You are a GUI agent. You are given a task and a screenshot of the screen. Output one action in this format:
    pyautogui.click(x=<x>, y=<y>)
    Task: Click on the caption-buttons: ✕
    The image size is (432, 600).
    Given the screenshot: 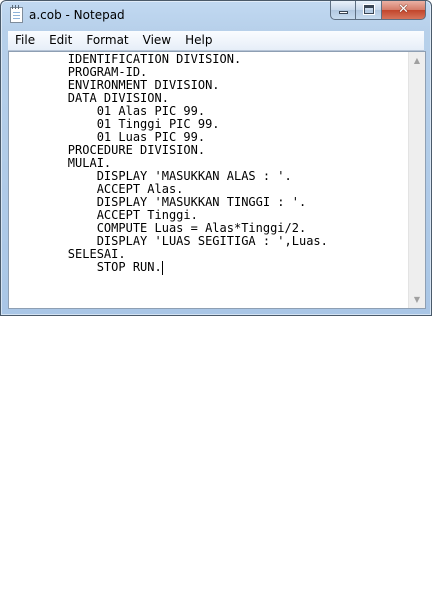 What is the action you would take?
    pyautogui.click(x=378, y=10)
    